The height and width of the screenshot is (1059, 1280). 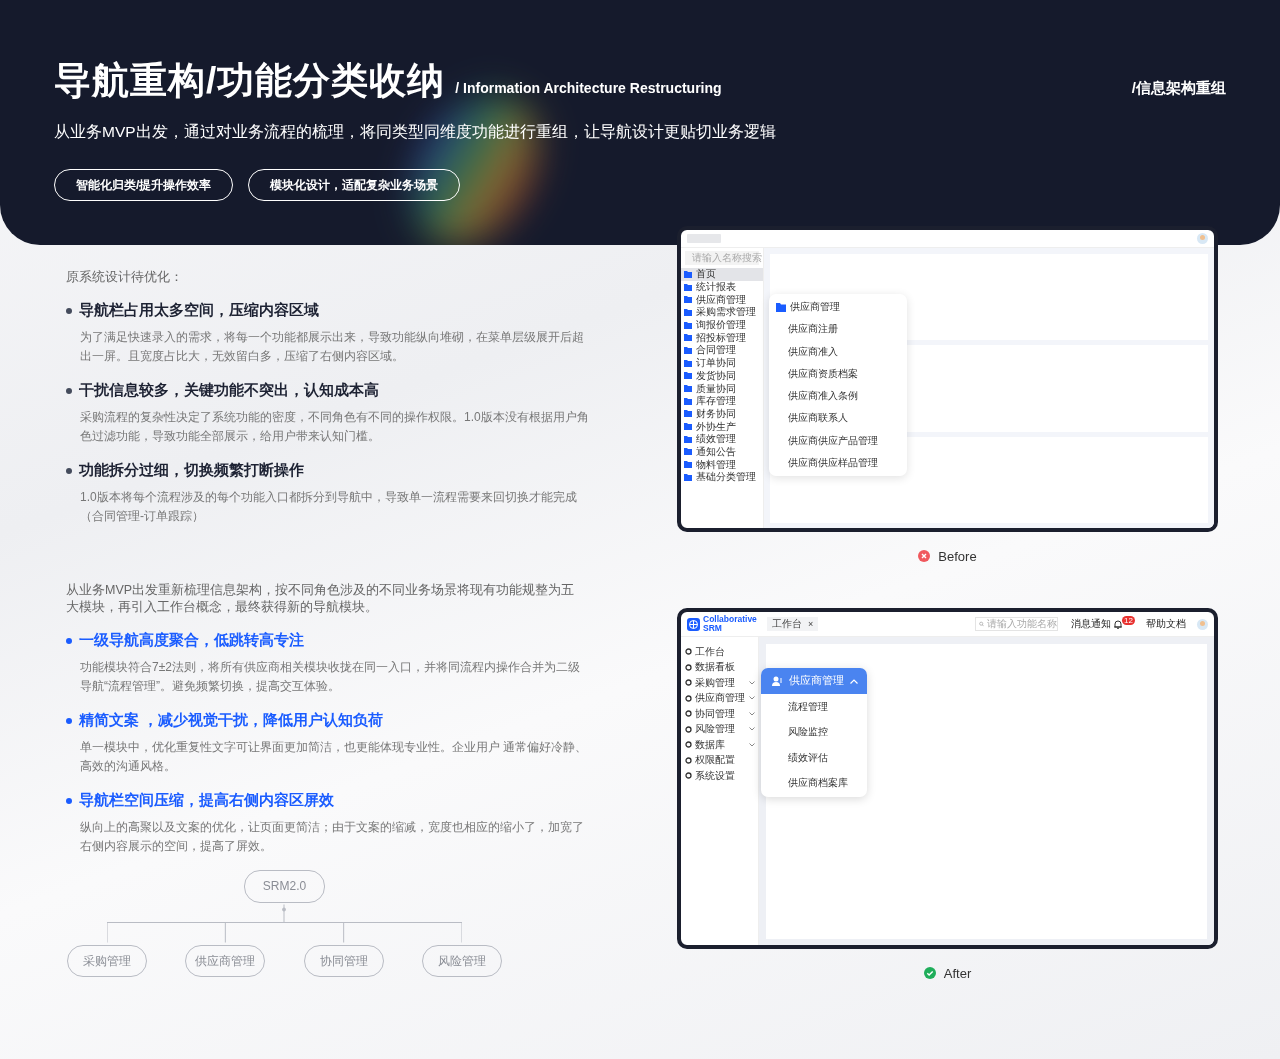 What do you see at coordinates (1128, 620) in the screenshot?
I see `notification-badge: 12` at bounding box center [1128, 620].